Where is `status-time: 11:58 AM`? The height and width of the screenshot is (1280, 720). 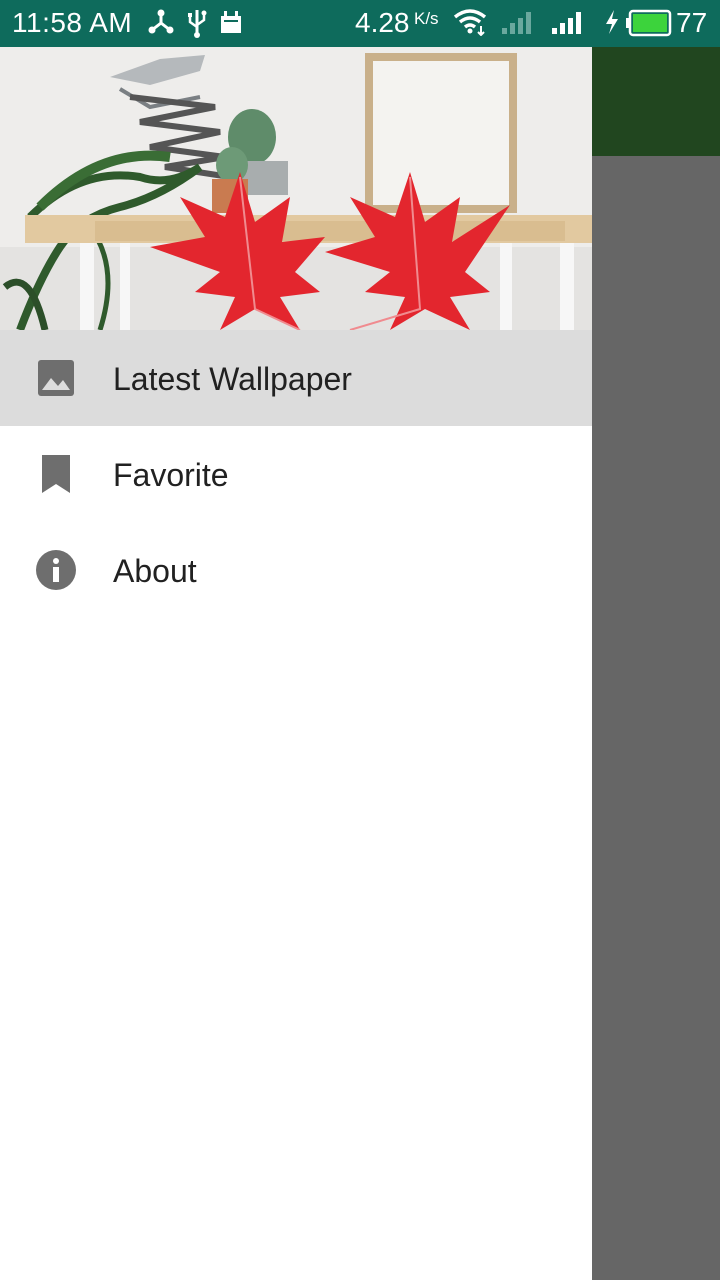 status-time: 11:58 AM is located at coordinates (72, 22).